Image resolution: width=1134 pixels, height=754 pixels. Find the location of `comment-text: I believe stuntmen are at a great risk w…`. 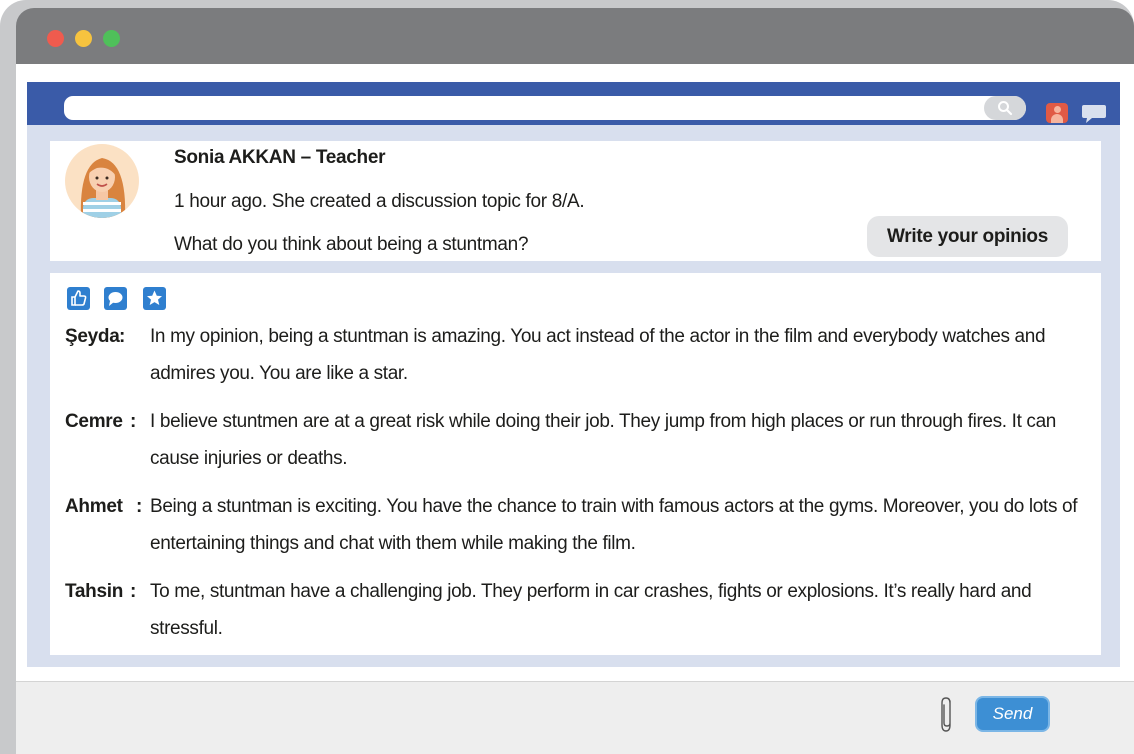

comment-text: I believe stuntmen are at a great risk w… is located at coordinates (603, 440).